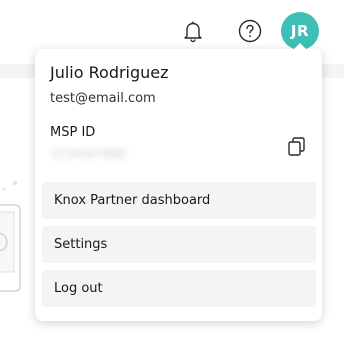  What do you see at coordinates (193, 31) in the screenshot?
I see `bell-icon` at bounding box center [193, 31].